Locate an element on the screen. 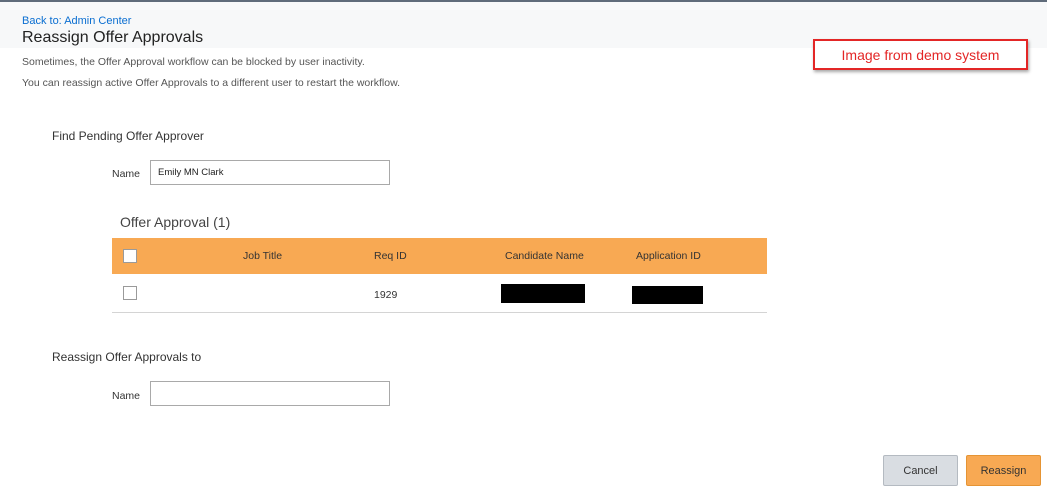  application-id-redaction is located at coordinates (667, 295).